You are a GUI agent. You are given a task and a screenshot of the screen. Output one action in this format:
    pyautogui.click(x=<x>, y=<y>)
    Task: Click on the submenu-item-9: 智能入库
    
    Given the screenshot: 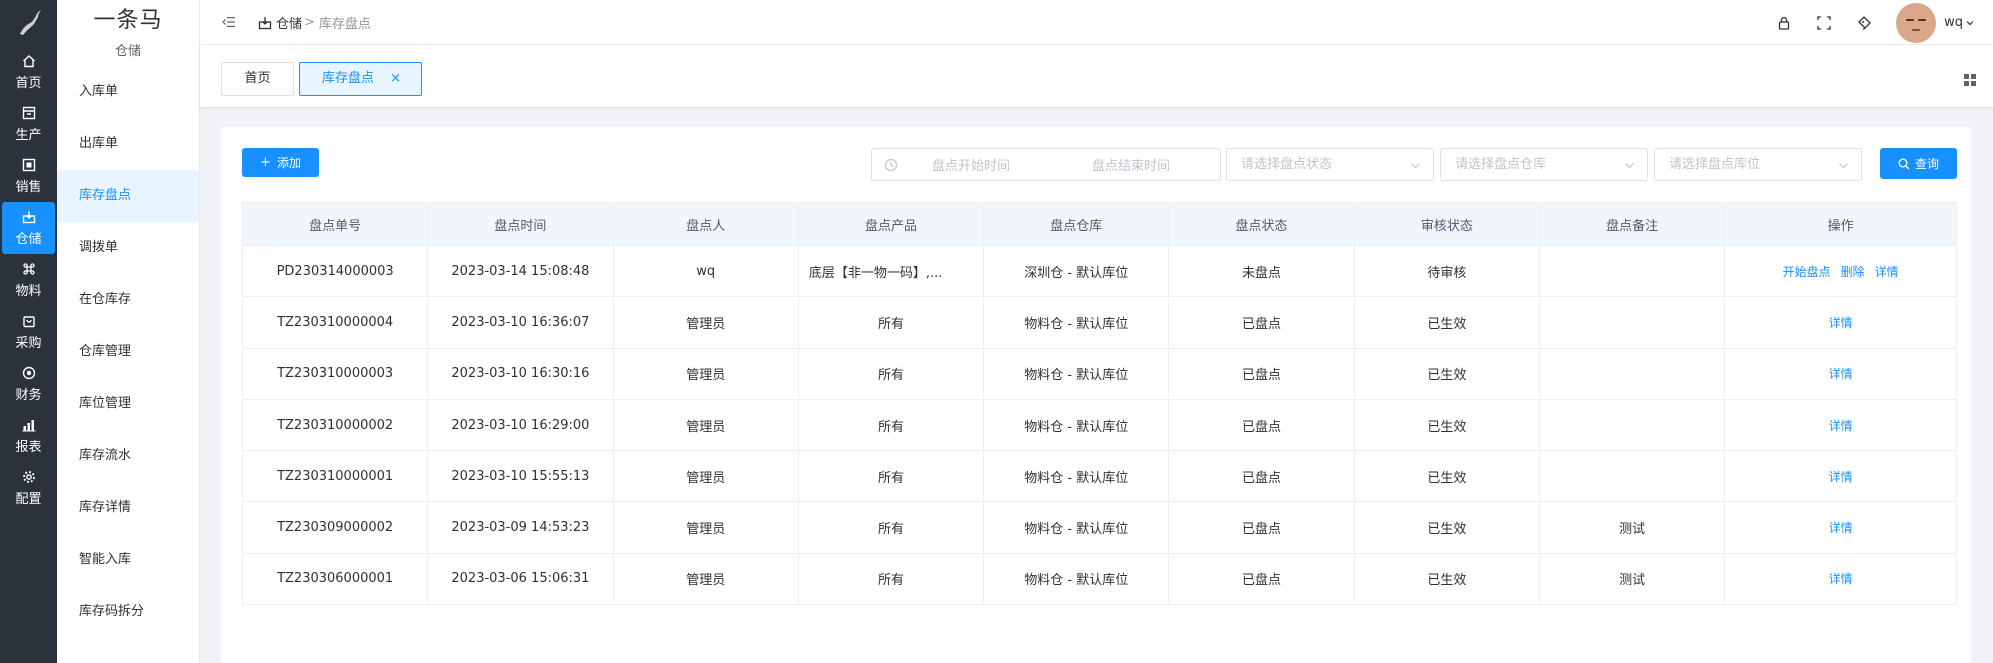 What is the action you would take?
    pyautogui.click(x=128, y=560)
    